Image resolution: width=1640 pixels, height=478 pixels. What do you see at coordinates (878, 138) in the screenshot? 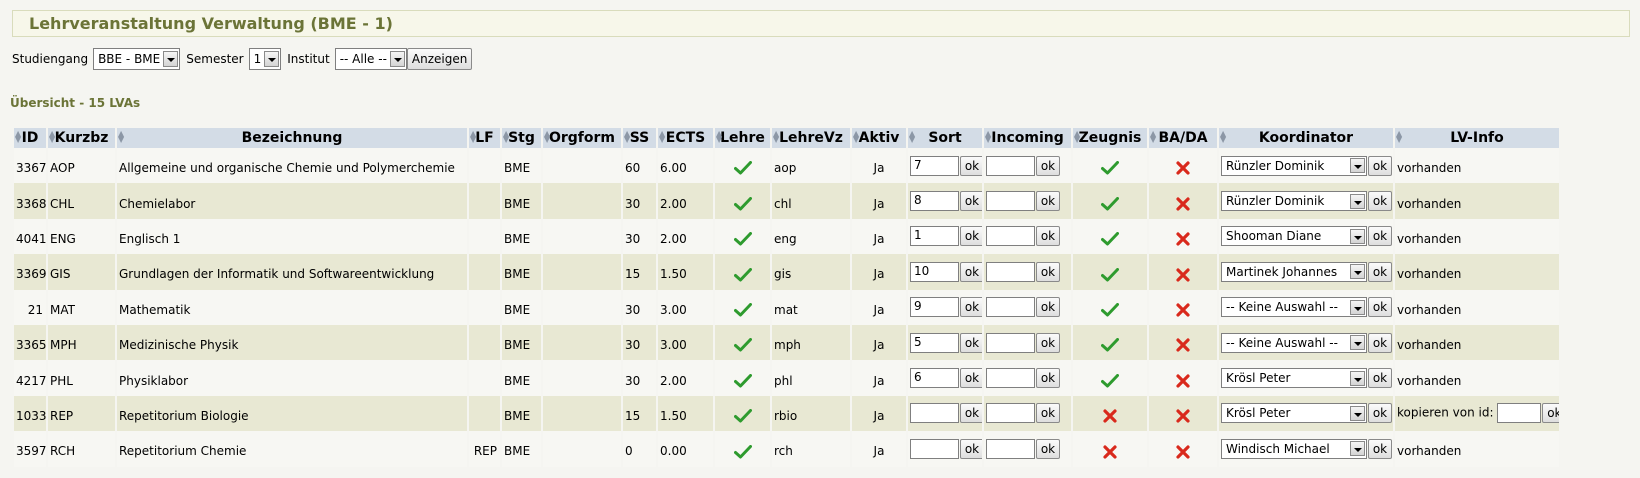
I see `col-header-aktiv: ▲ ▼ Aktiv` at bounding box center [878, 138].